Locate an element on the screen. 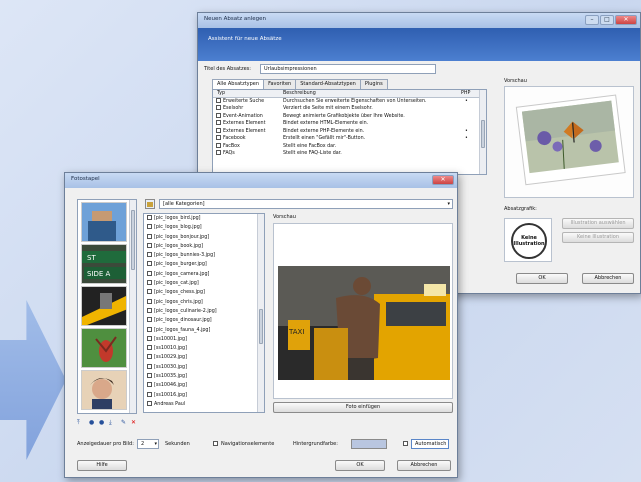  list-item: [pic_logos_bunnies-3.jpg] is located at coordinates (204, 255).